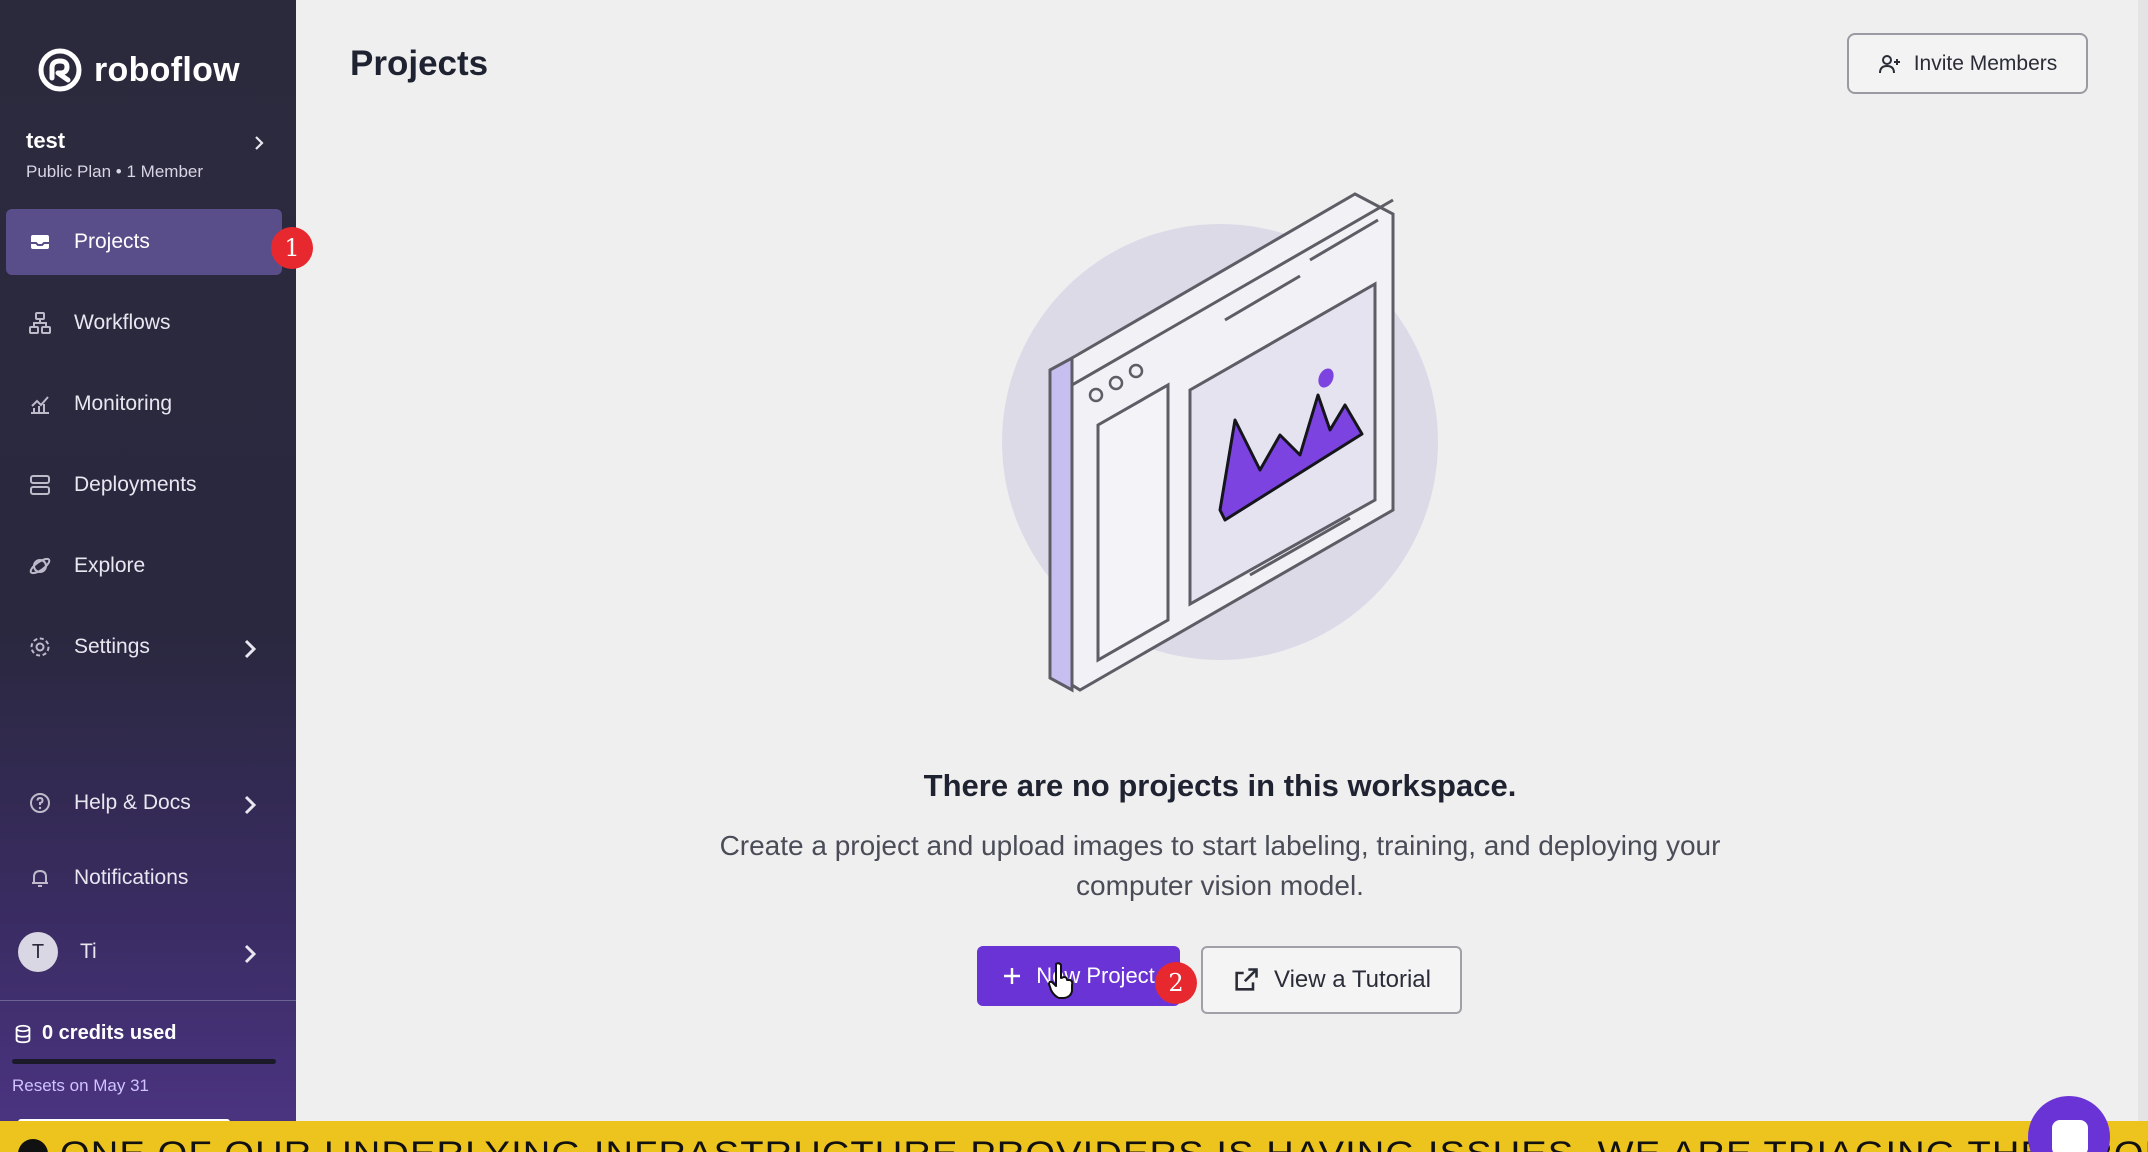  What do you see at coordinates (40, 803) in the screenshot?
I see `help-icon` at bounding box center [40, 803].